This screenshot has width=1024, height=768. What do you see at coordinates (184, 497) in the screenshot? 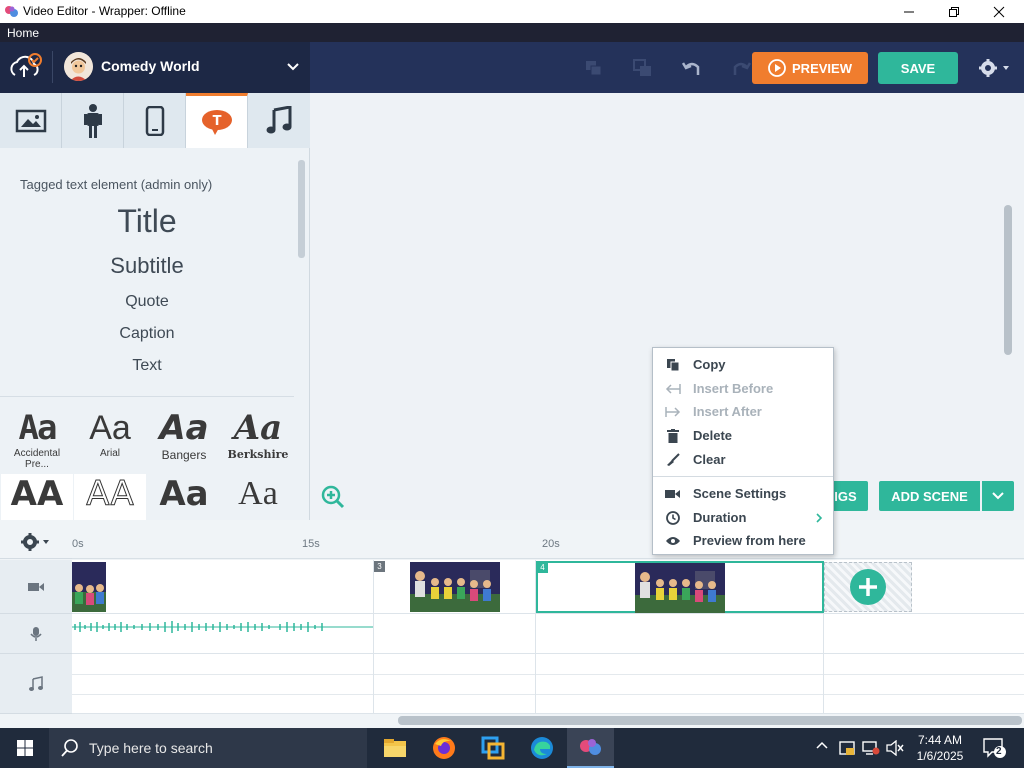
I see `font-condensed: Aa` at bounding box center [184, 497].